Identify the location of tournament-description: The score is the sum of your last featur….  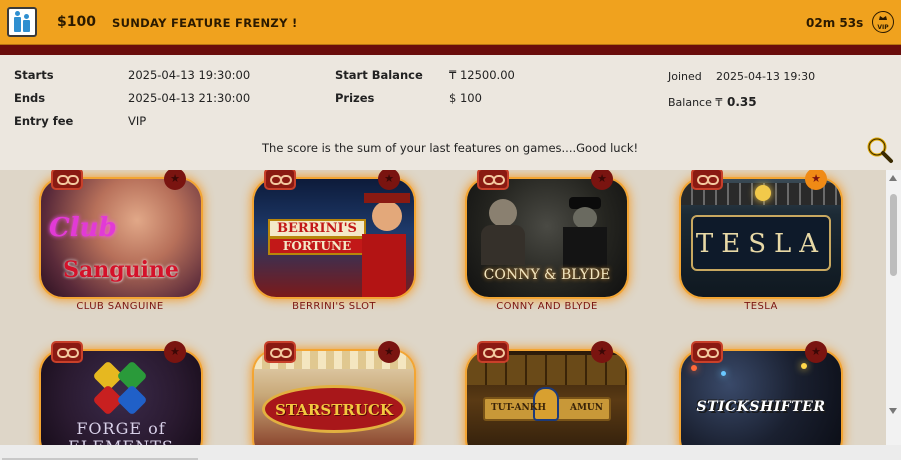
(450, 148).